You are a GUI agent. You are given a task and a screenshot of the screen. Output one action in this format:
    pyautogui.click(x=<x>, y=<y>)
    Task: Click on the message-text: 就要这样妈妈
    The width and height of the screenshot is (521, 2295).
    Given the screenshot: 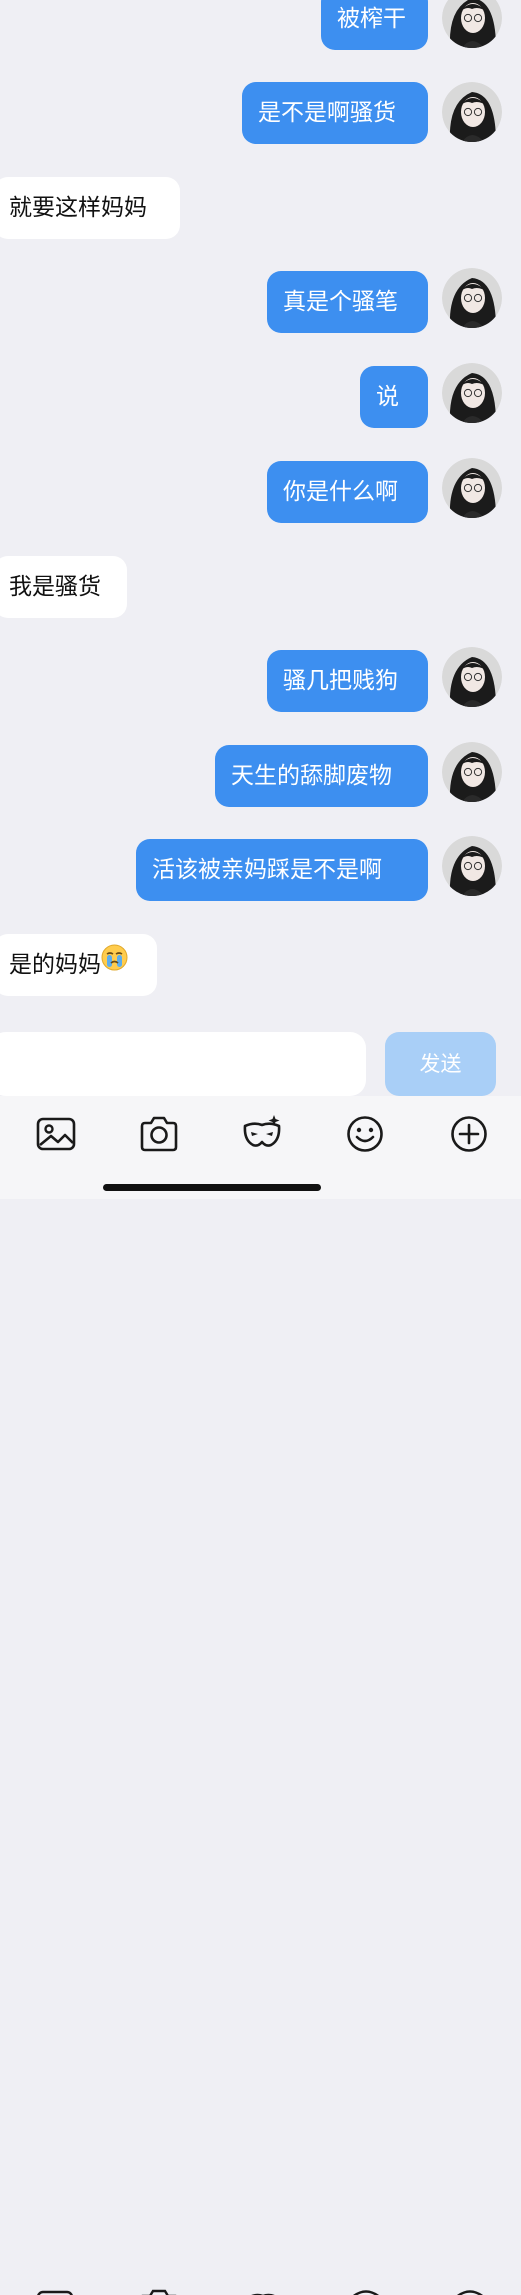 What is the action you would take?
    pyautogui.click(x=78, y=208)
    